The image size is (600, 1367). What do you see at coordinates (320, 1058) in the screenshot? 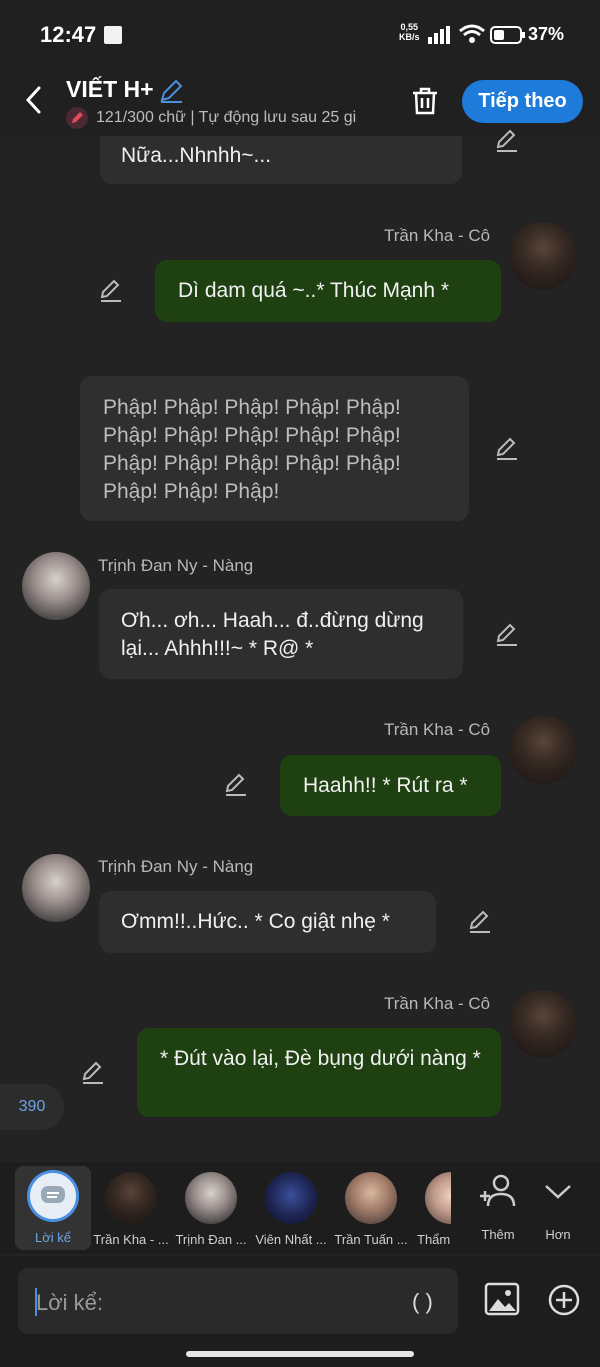
I see `message-text: * Đút vào lại, Đè bụng dưới nàng *` at bounding box center [320, 1058].